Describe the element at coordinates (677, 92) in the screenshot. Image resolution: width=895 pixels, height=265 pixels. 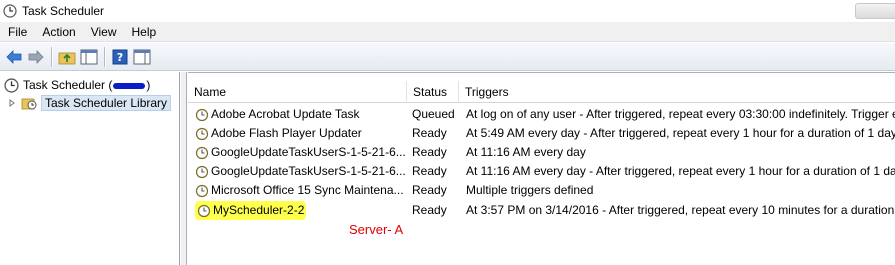
I see `column-header-triggers: Triggers` at that location.